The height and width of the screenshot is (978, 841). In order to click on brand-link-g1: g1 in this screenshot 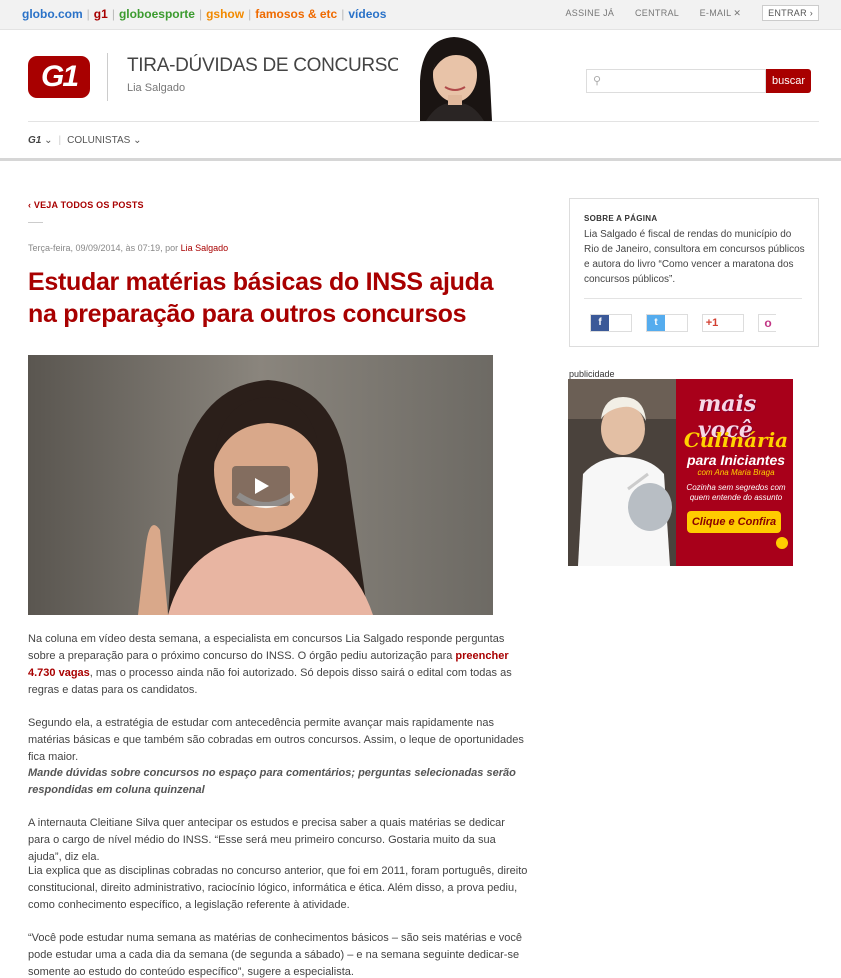, I will do `click(101, 14)`.